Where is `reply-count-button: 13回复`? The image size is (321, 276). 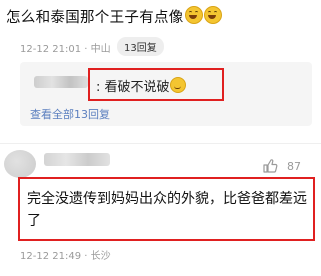
reply-count-button: 13回复 is located at coordinates (140, 46).